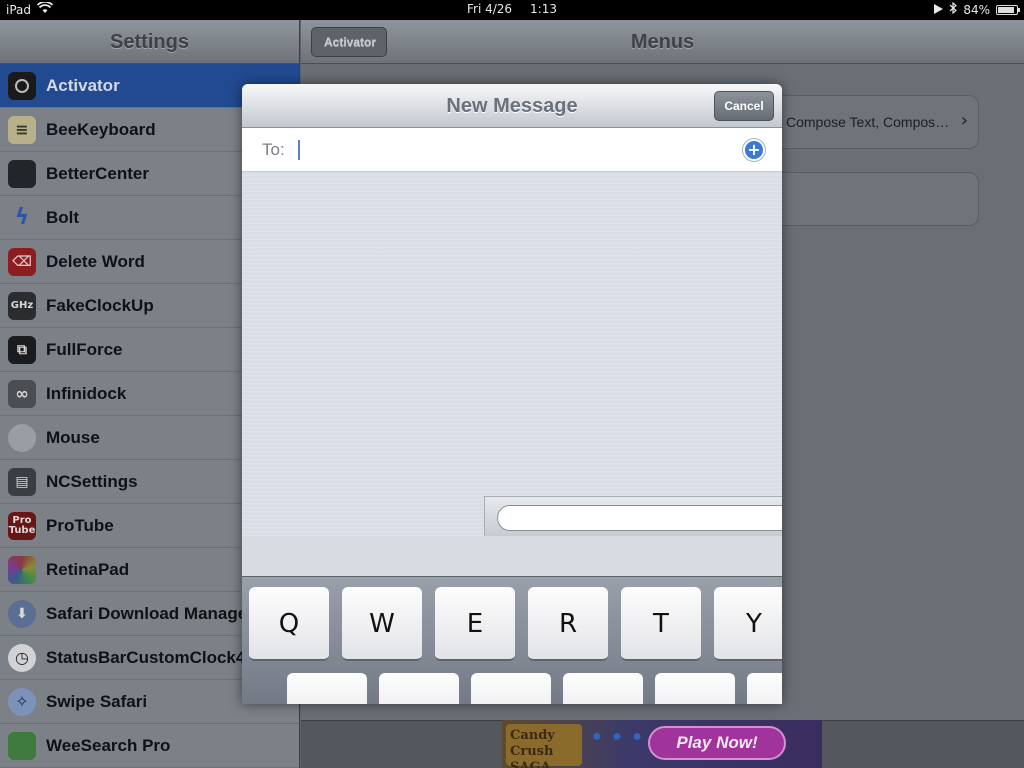 This screenshot has height=768, width=1024. I want to click on status-bar: iPad Fri 4/26 1:13 84%, so click(512, 10).